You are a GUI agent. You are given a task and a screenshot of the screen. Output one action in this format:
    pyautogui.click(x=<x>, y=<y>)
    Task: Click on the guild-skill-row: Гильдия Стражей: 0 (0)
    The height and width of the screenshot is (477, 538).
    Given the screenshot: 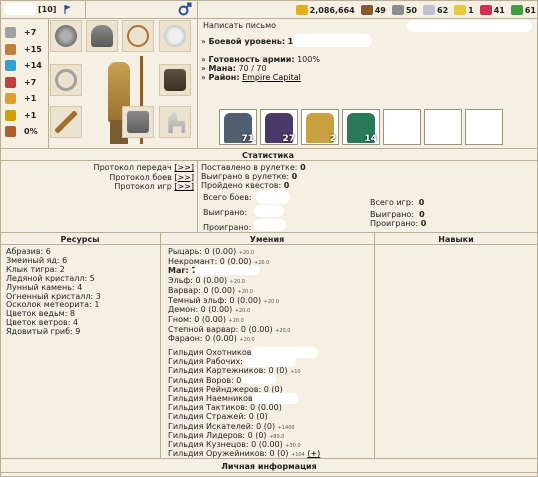 What is the action you would take?
    pyautogui.click(x=218, y=416)
    